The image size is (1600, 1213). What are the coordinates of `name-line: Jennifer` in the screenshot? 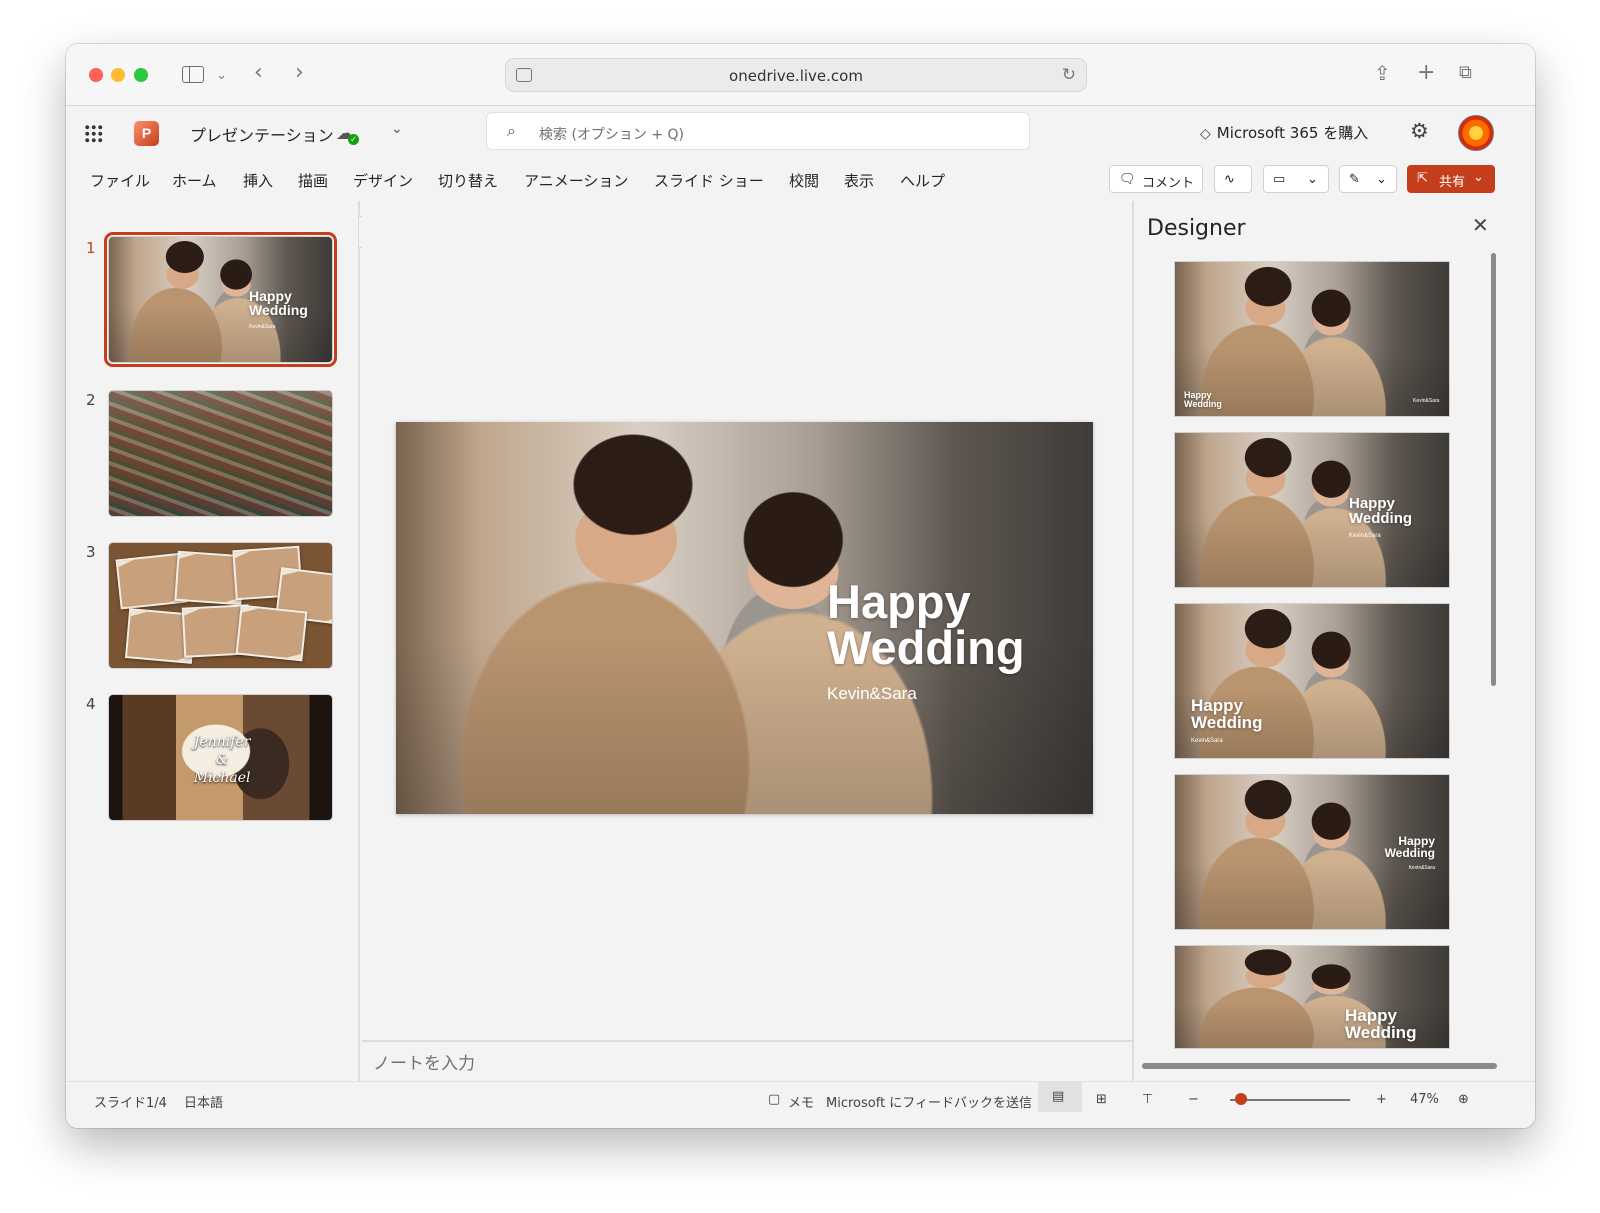 It's located at (222, 741).